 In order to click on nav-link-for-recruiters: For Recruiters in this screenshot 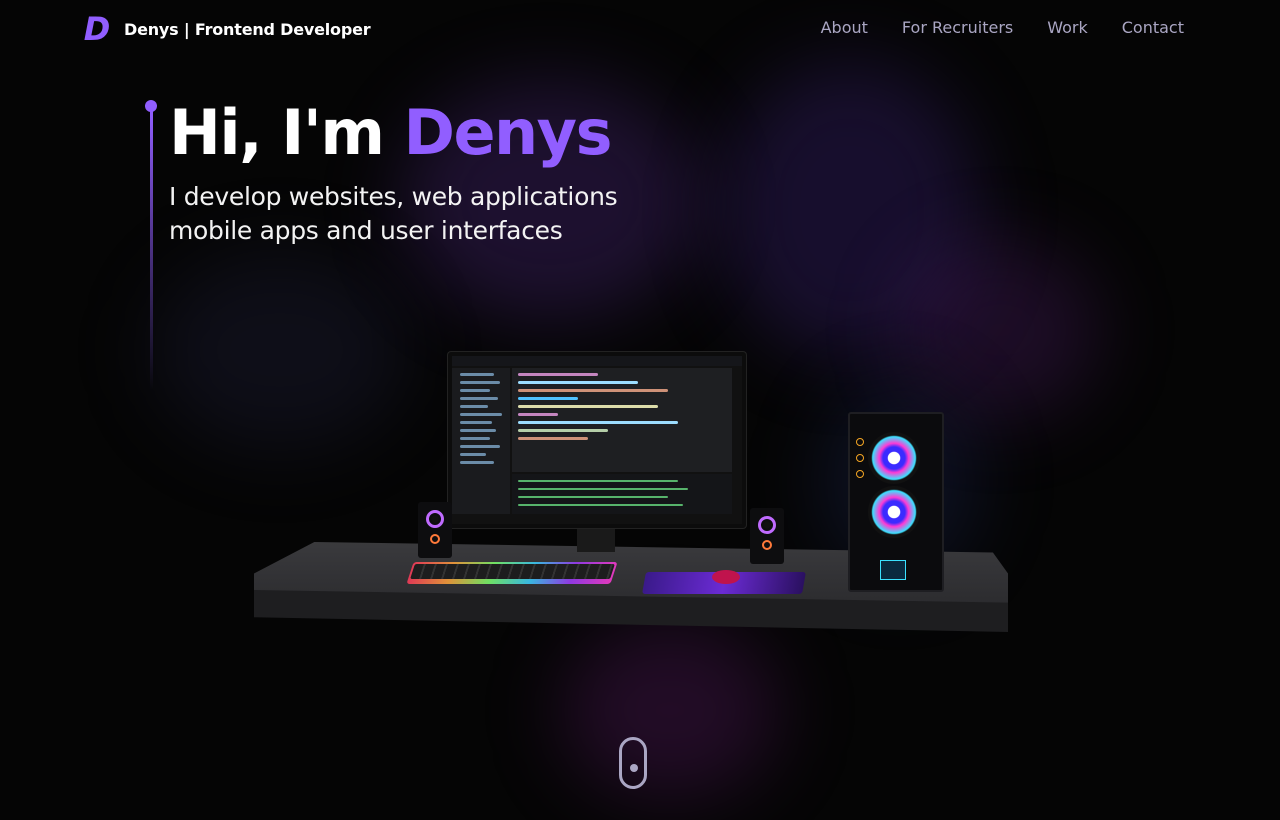, I will do `click(957, 27)`.